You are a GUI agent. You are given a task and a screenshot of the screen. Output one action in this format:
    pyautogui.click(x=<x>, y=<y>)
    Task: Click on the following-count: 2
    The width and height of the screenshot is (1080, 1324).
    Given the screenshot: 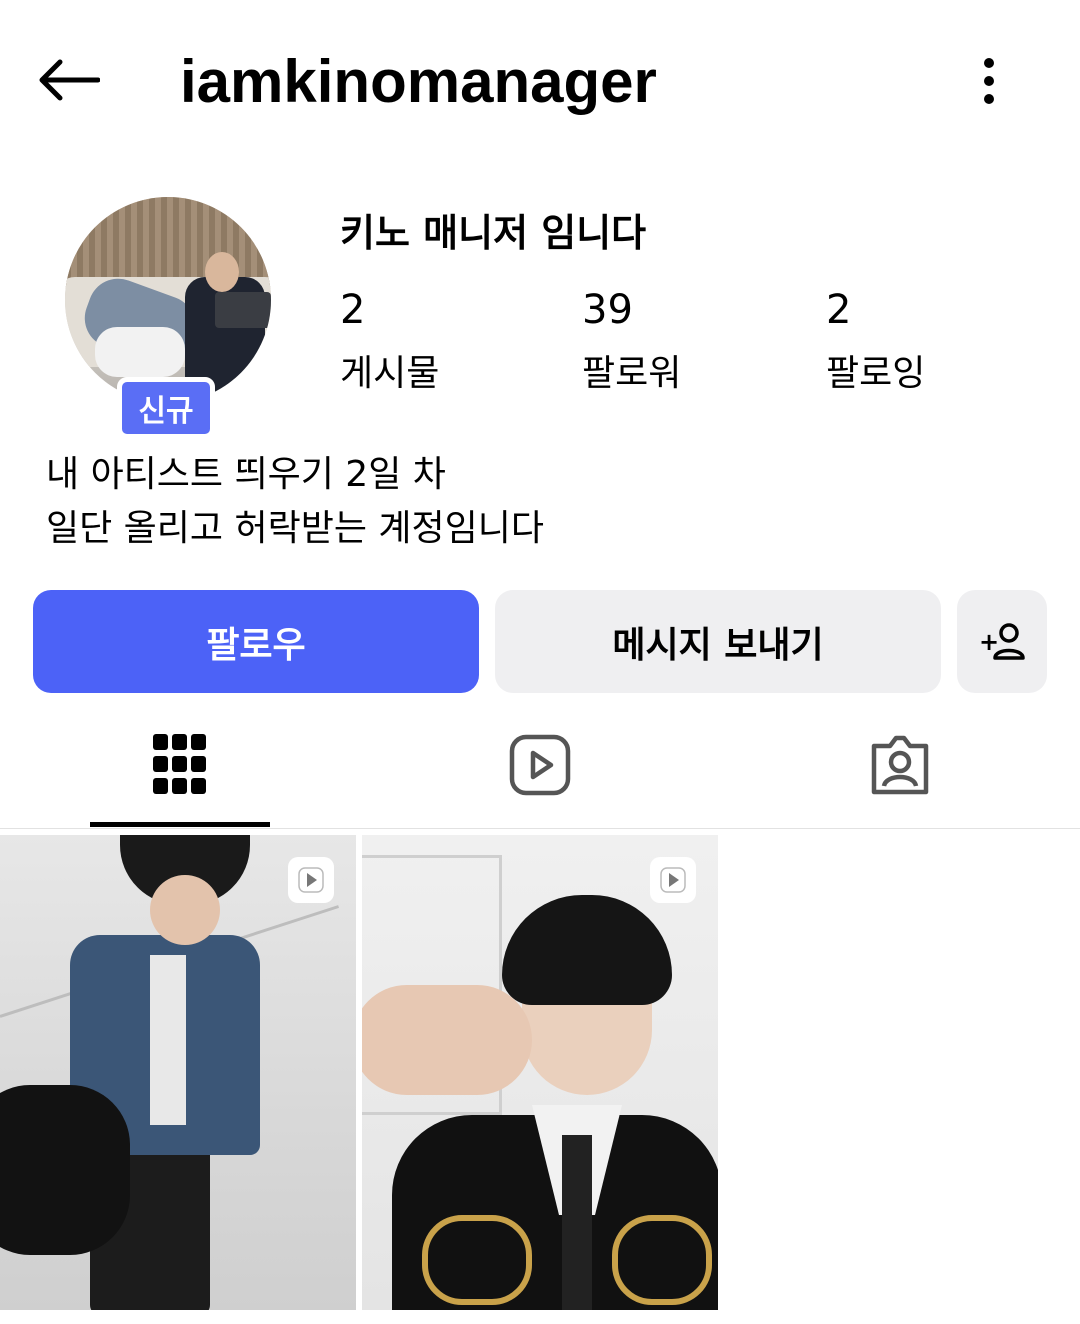 What is the action you would take?
    pyautogui.click(x=839, y=310)
    